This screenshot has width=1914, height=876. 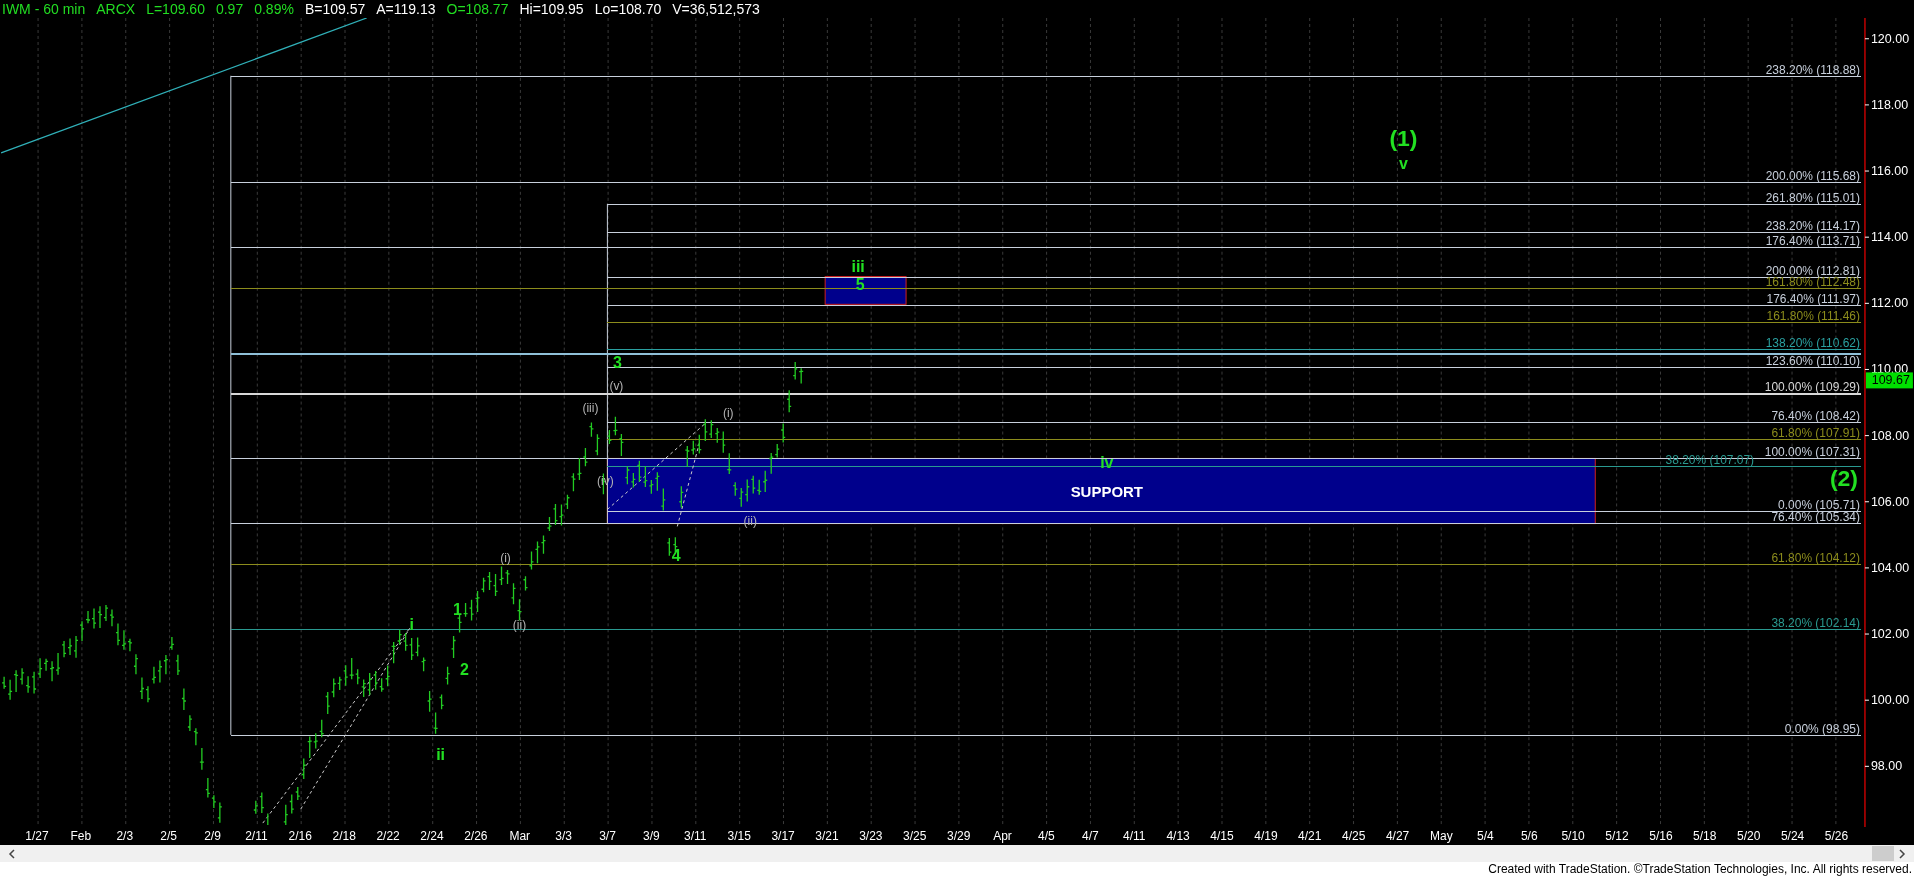 What do you see at coordinates (1403, 164) in the screenshot?
I see `wave-label: v` at bounding box center [1403, 164].